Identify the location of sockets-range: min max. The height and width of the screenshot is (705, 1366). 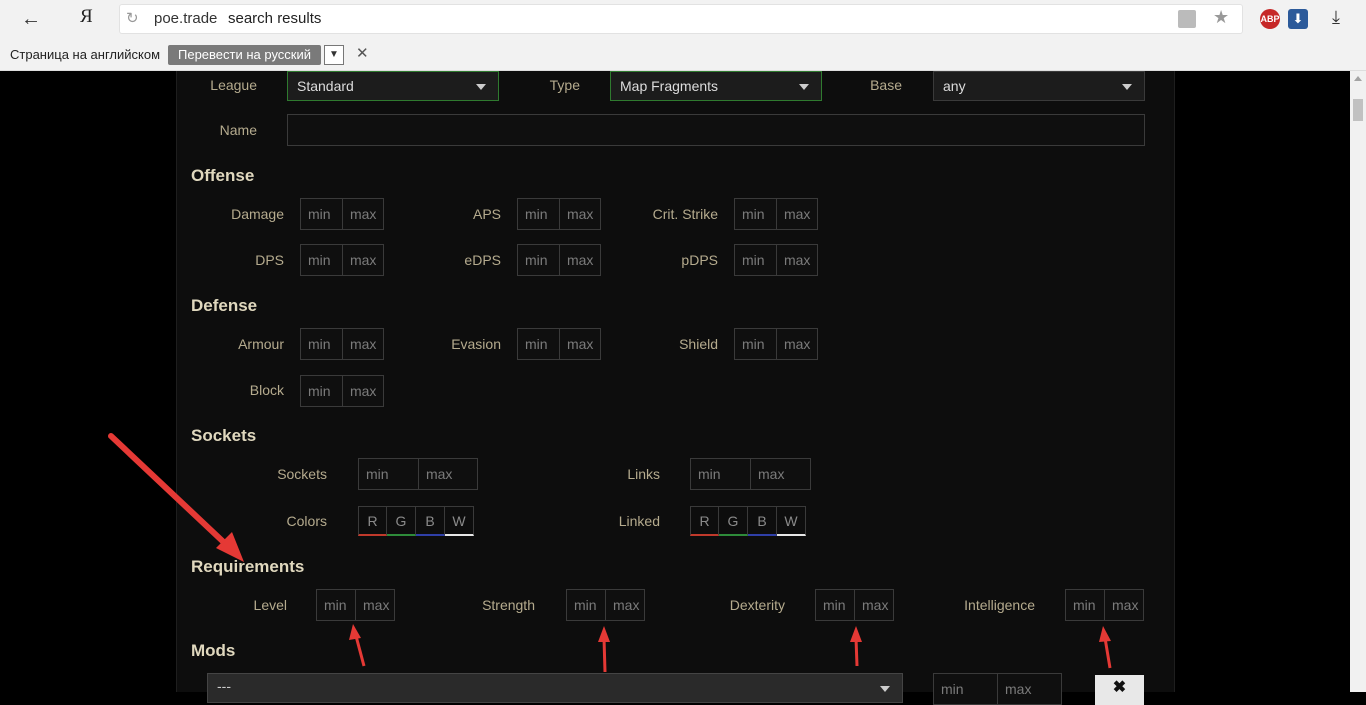
(418, 474).